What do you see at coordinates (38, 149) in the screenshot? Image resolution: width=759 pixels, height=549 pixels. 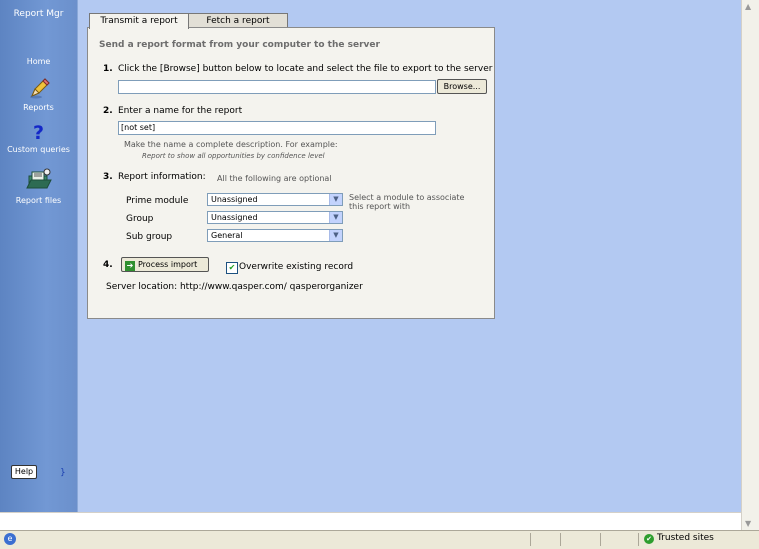 I see `sidebar-item-label: Custom queries` at bounding box center [38, 149].